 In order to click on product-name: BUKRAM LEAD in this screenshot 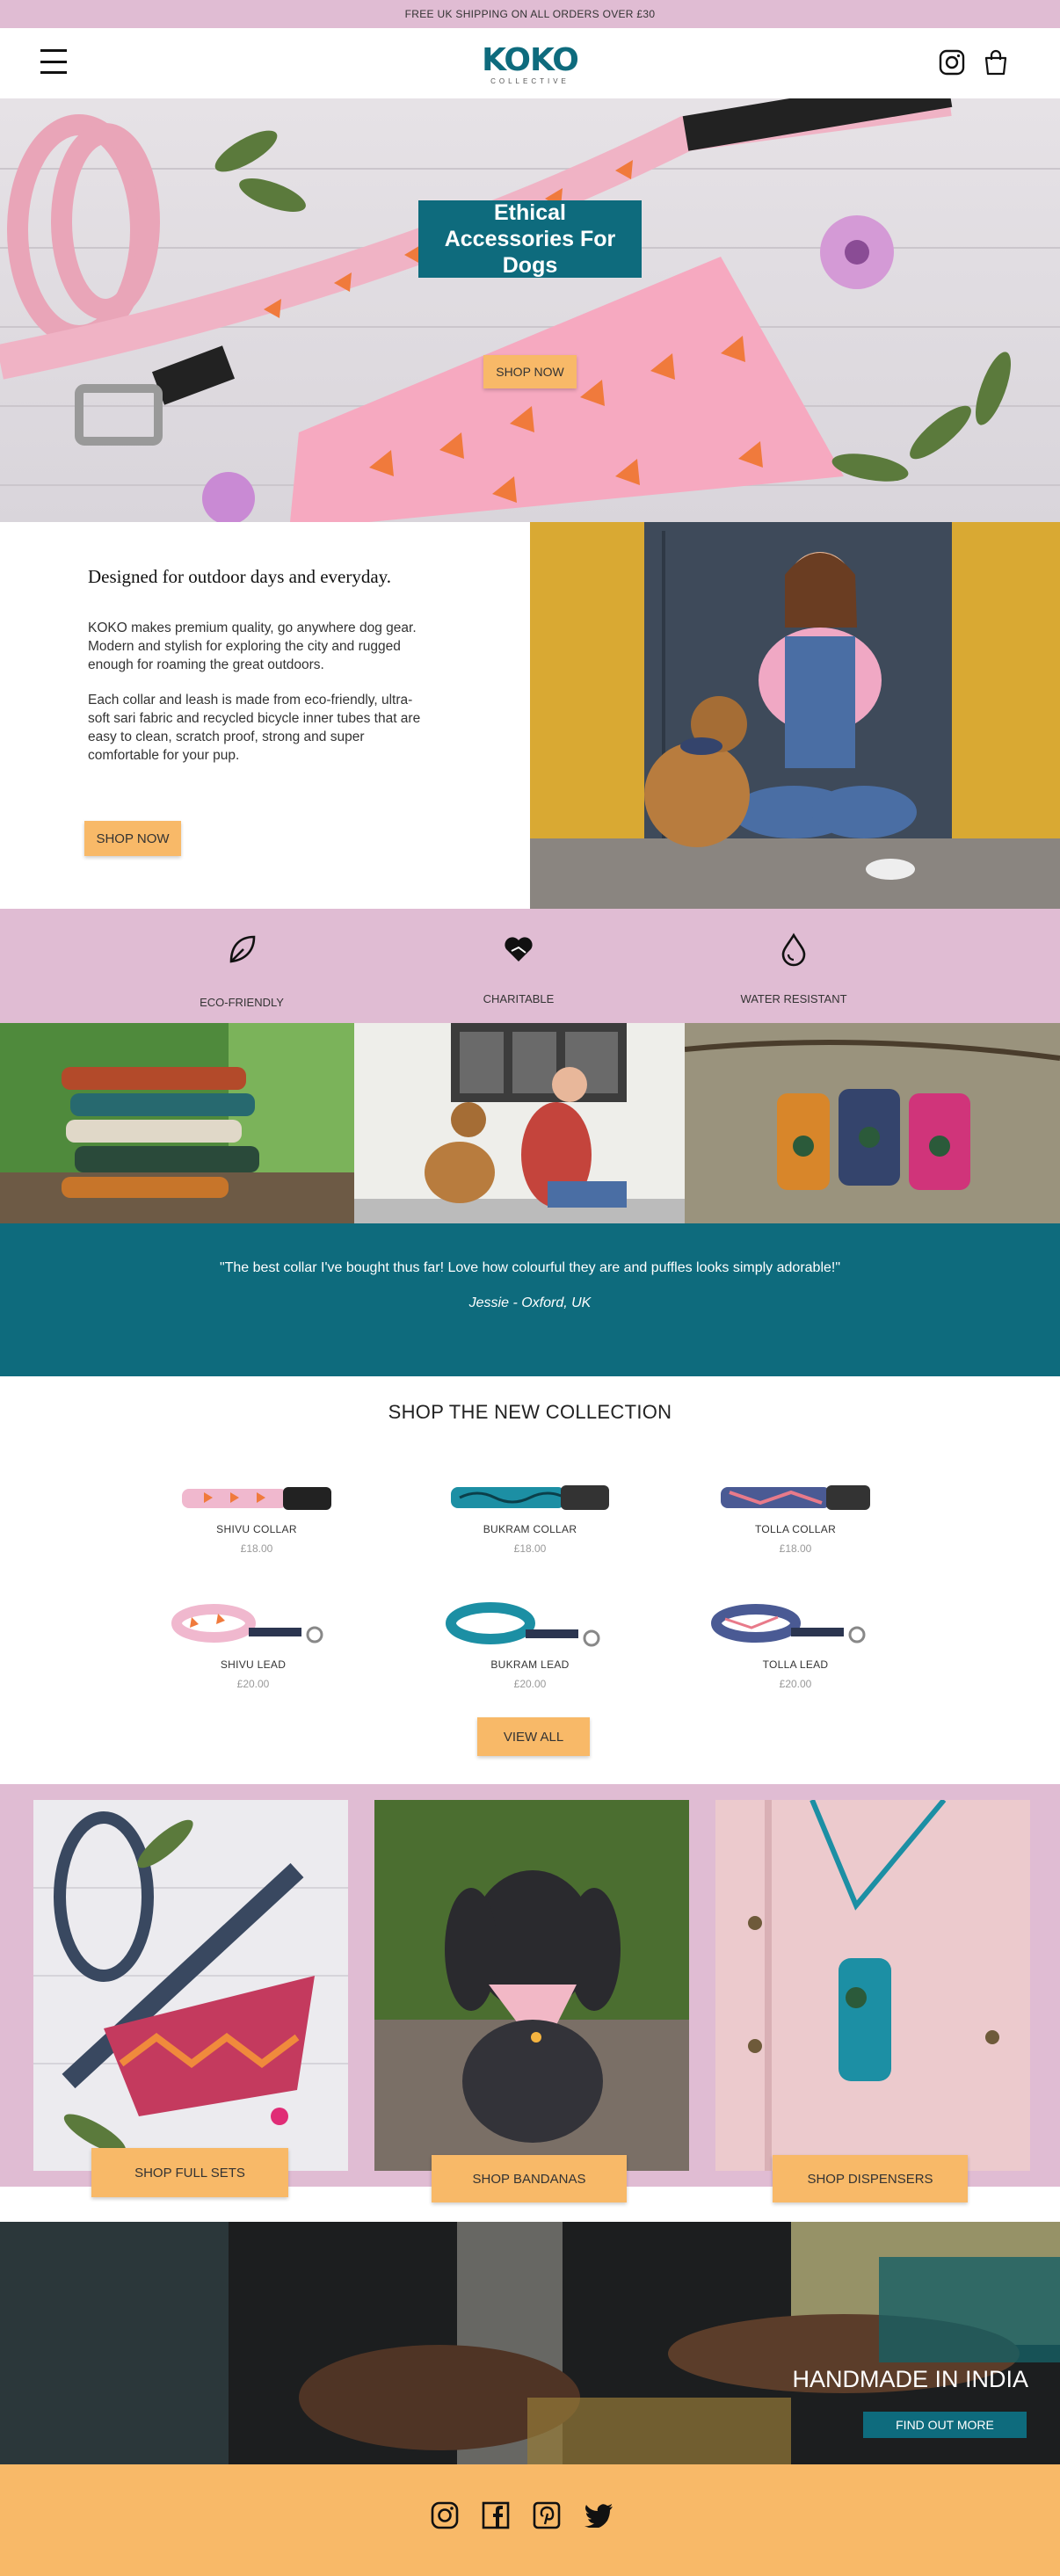, I will do `click(530, 1664)`.